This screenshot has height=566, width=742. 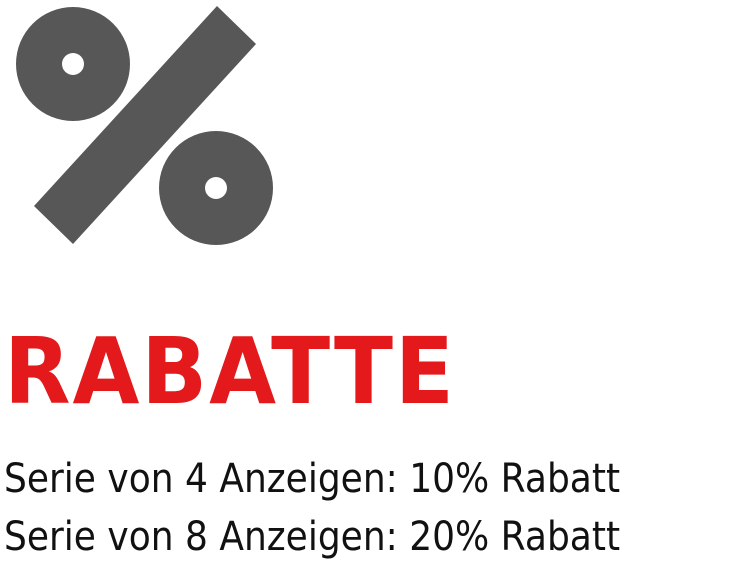 I want to click on discount-line-4-ads: Serie von 4 Anzeigen: 10% Rabatt, so click(x=312, y=479).